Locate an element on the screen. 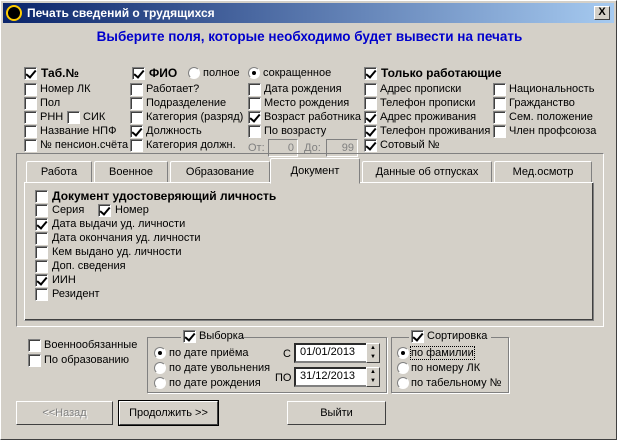  home-address-label: Адрес проживания is located at coordinates (428, 117).